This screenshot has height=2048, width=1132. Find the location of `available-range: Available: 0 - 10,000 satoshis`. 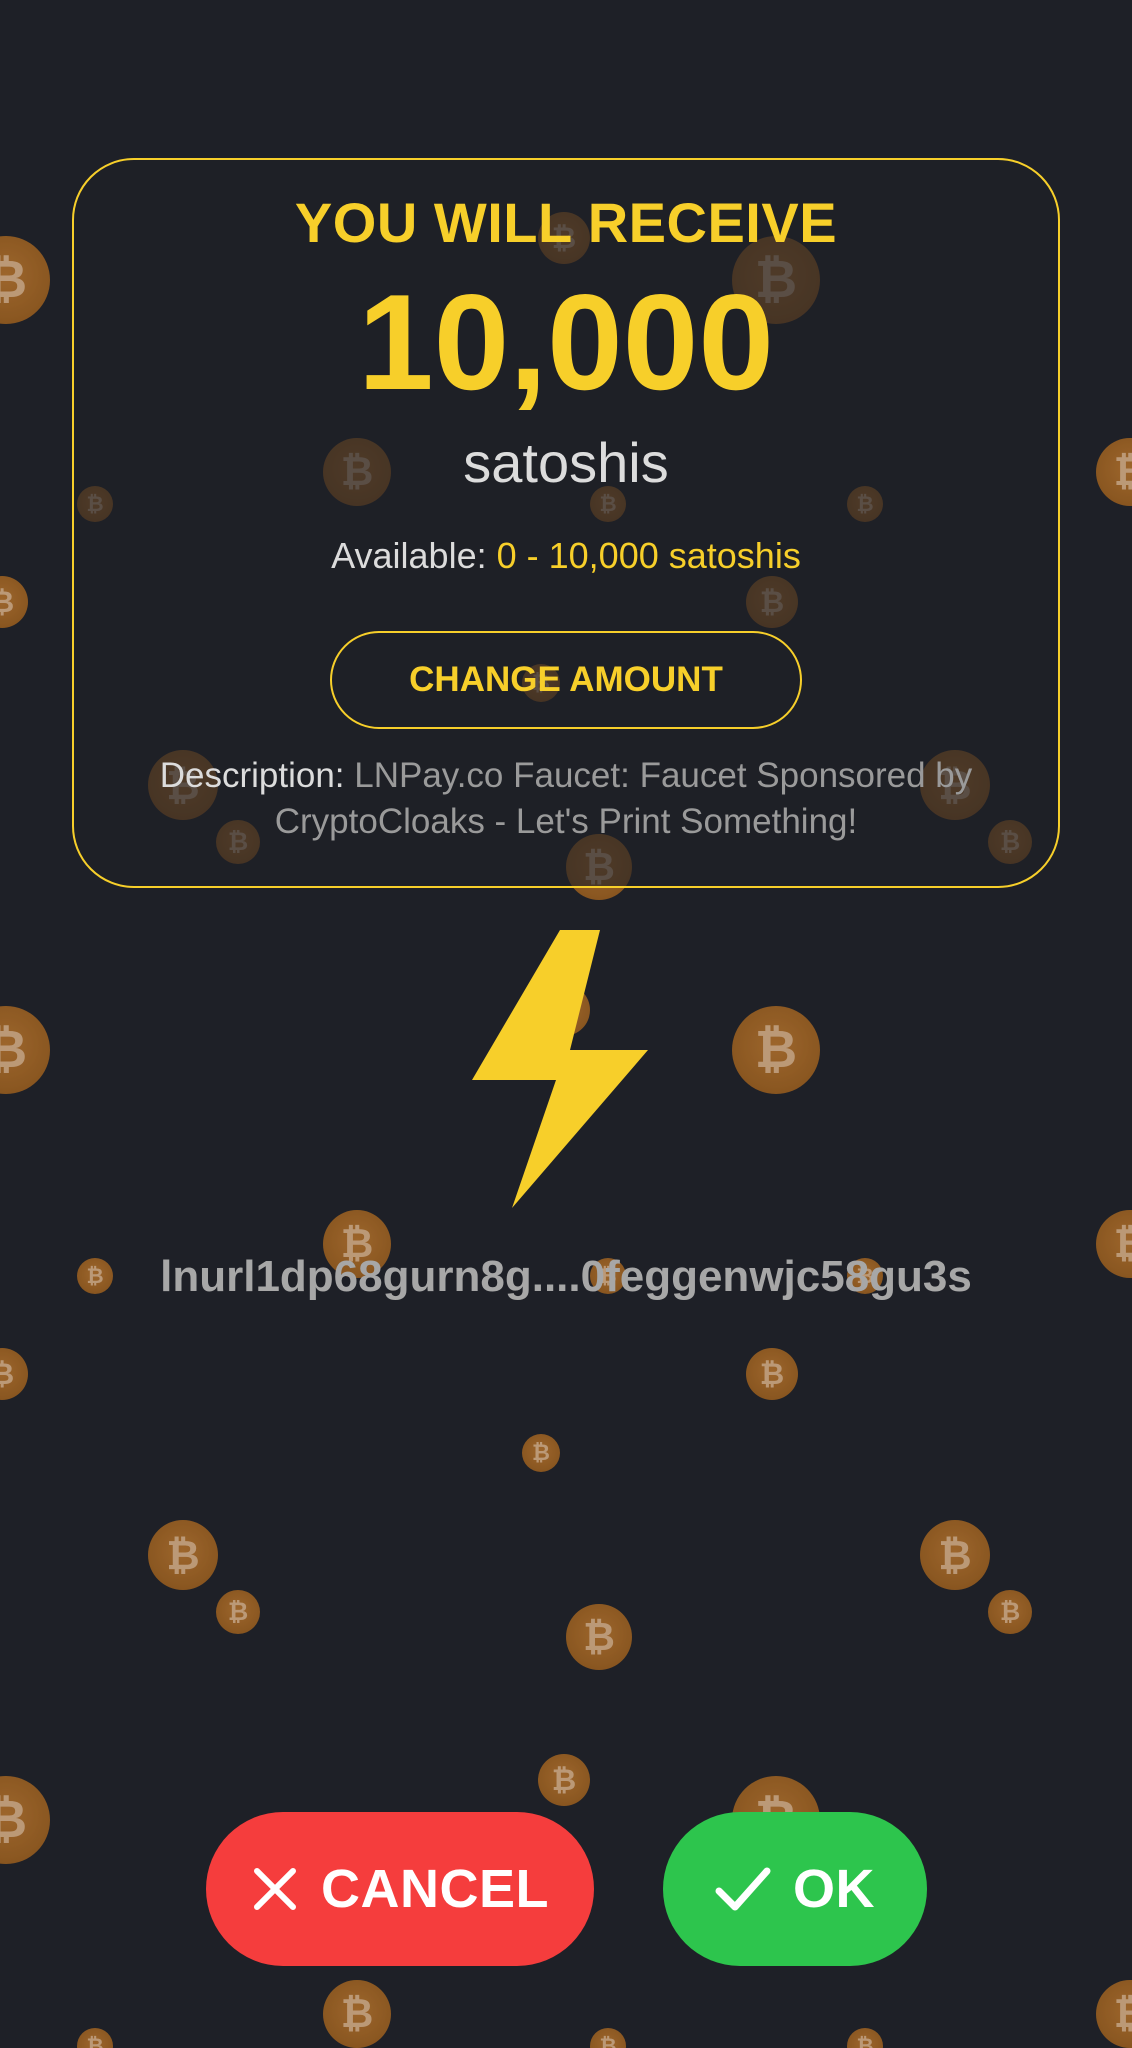

available-range: Available: 0 - 10,000 satoshis is located at coordinates (566, 556).